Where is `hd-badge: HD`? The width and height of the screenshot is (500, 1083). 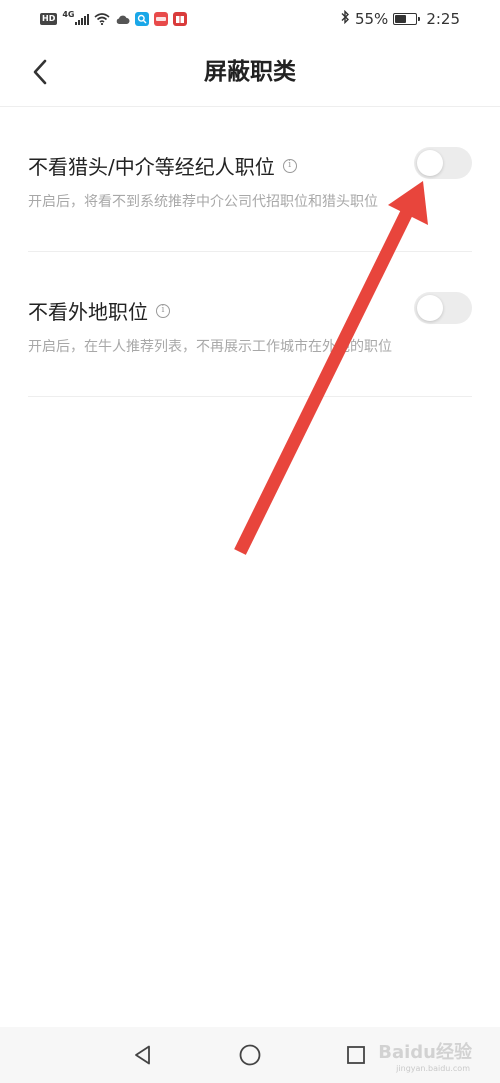 hd-badge: HD is located at coordinates (49, 19).